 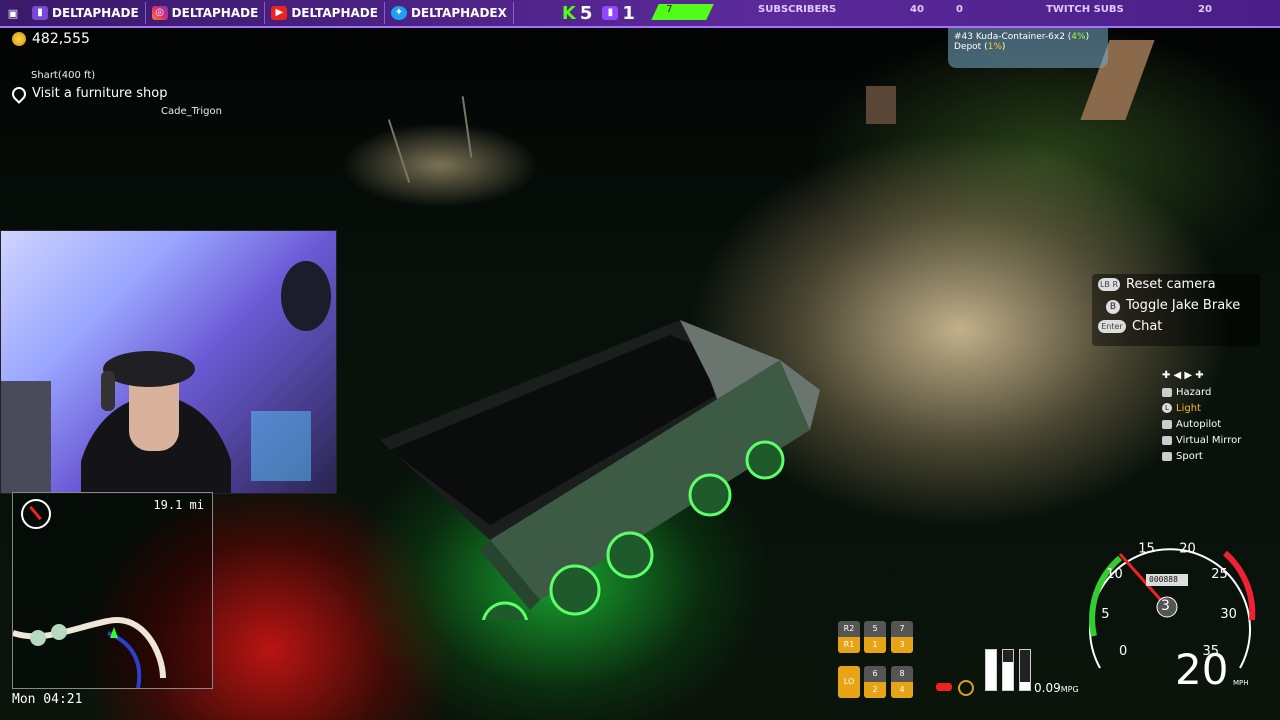 I want to click on chair, so click(x=26, y=437).